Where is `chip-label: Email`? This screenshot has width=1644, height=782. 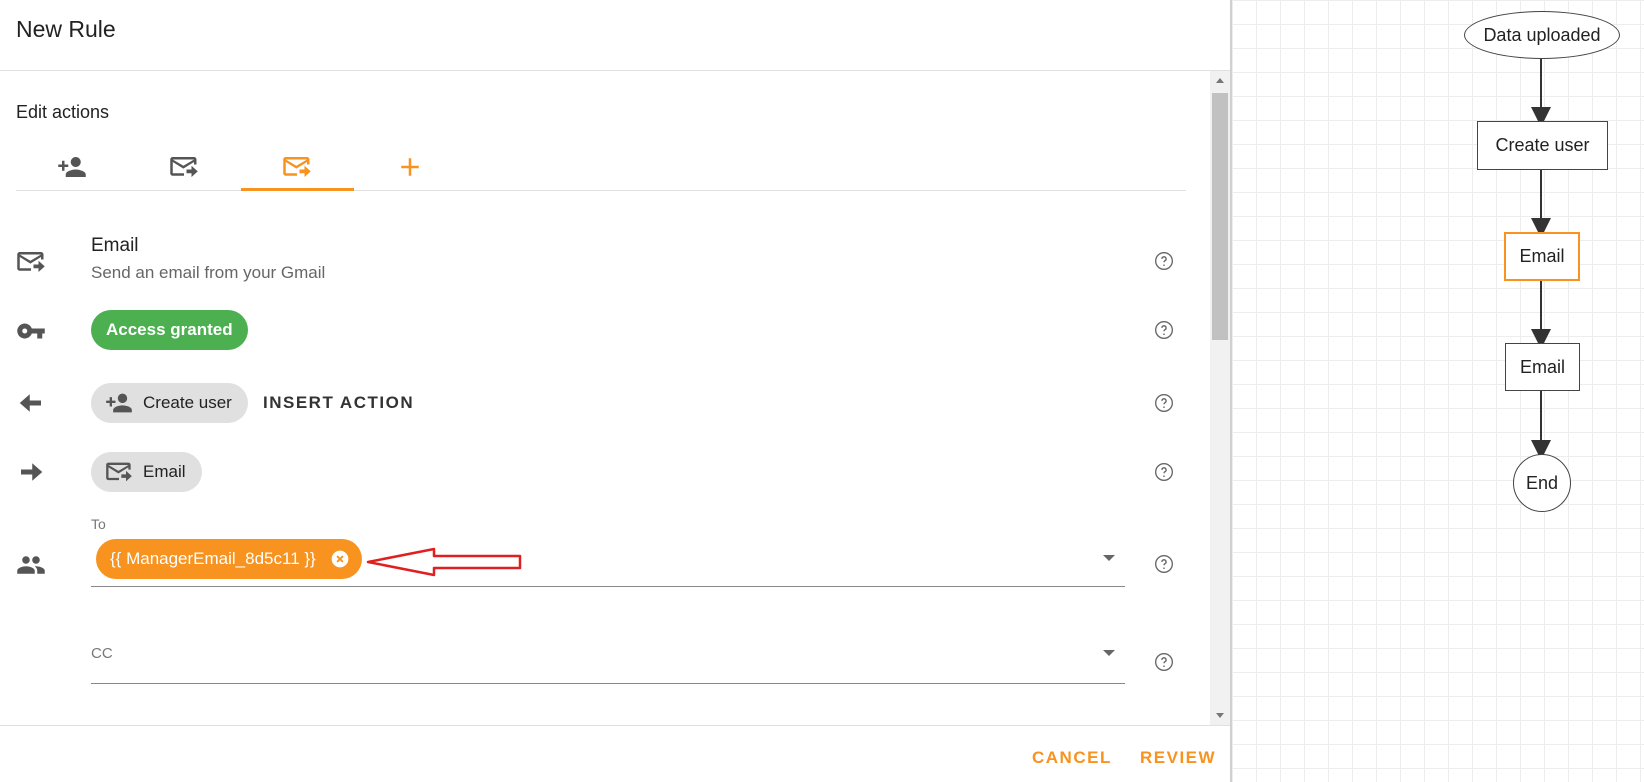 chip-label: Email is located at coordinates (164, 471).